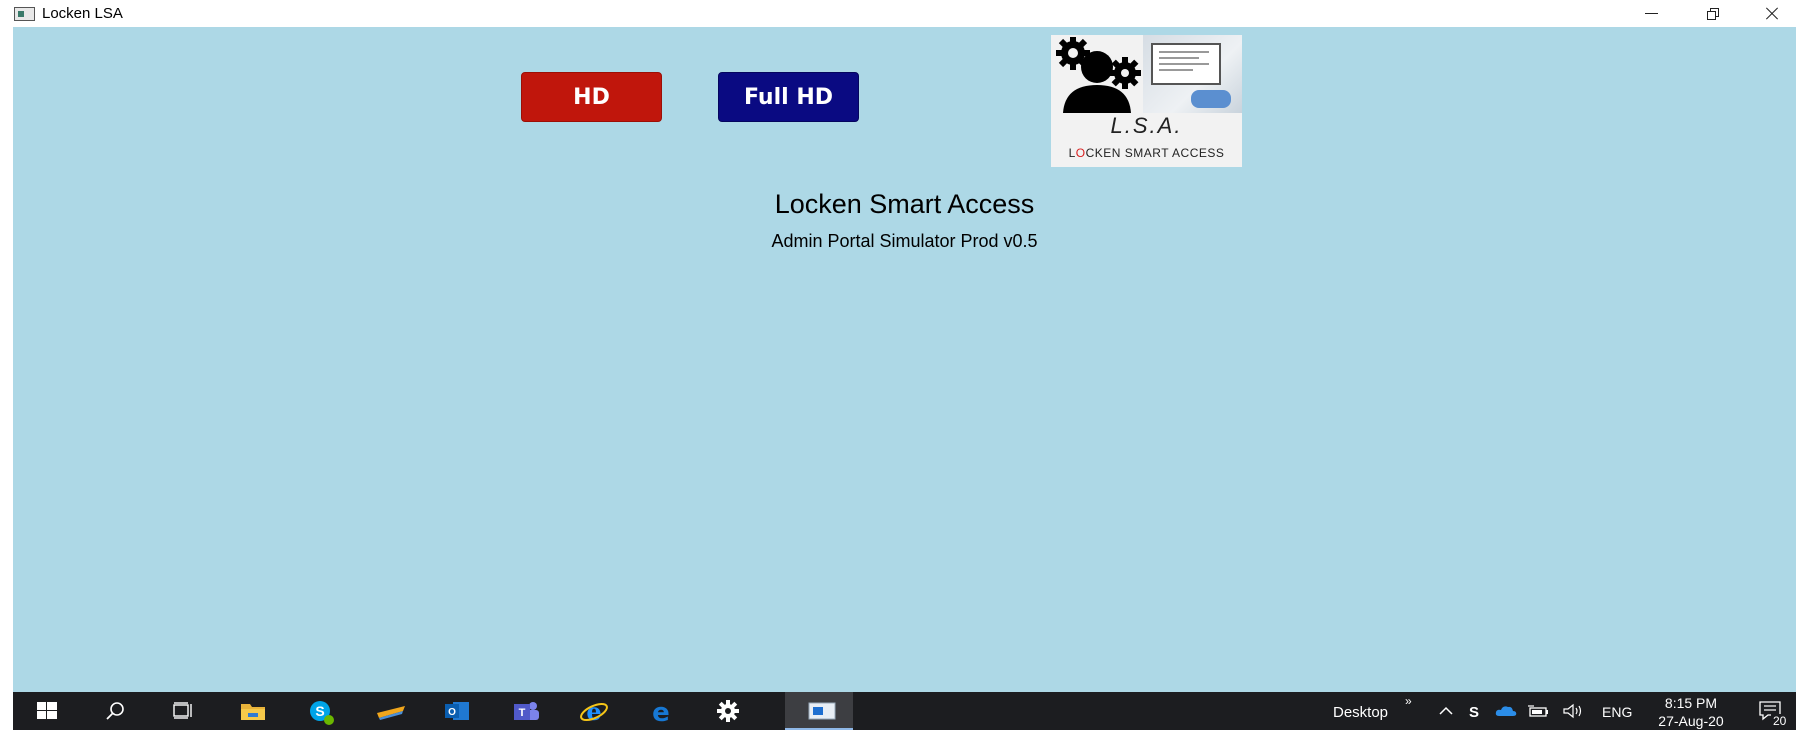  I want to click on svg-text: O, so click(452, 712).